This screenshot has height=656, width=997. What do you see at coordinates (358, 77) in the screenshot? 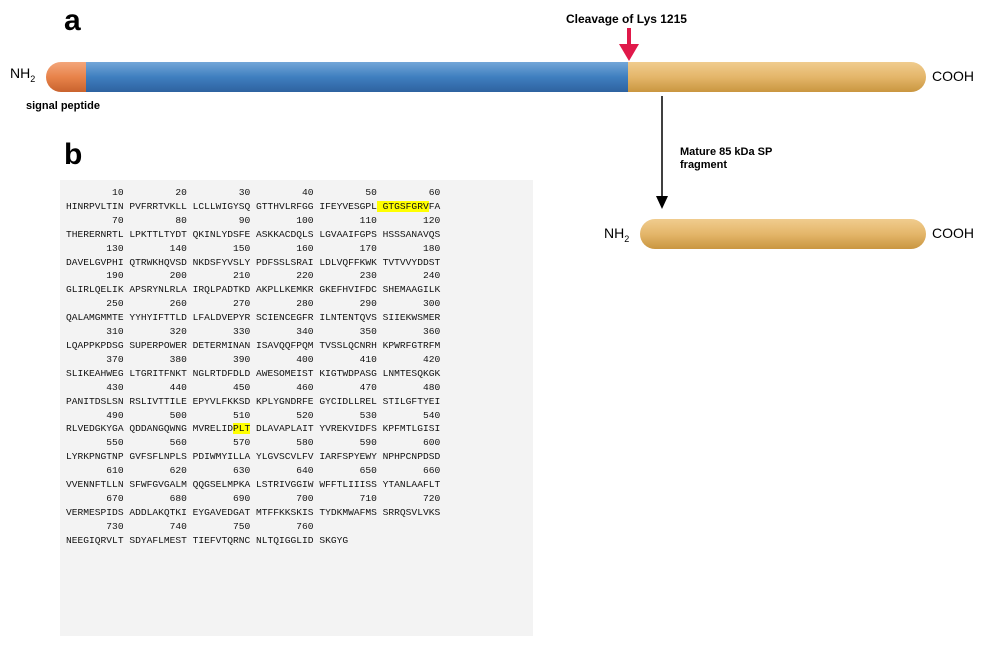
I see `main-chain-segment` at bounding box center [358, 77].